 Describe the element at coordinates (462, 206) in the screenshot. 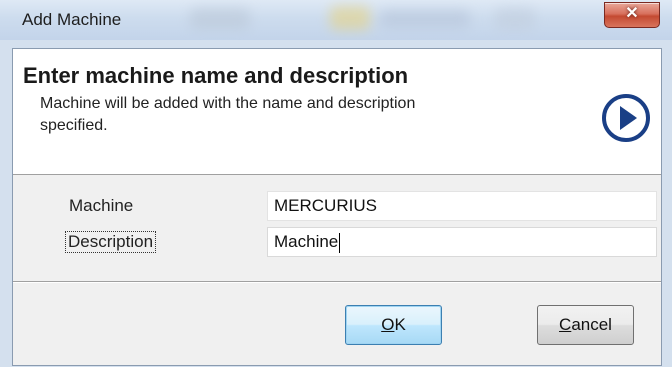

I see `machine-name-field: MERCURIUS` at that location.